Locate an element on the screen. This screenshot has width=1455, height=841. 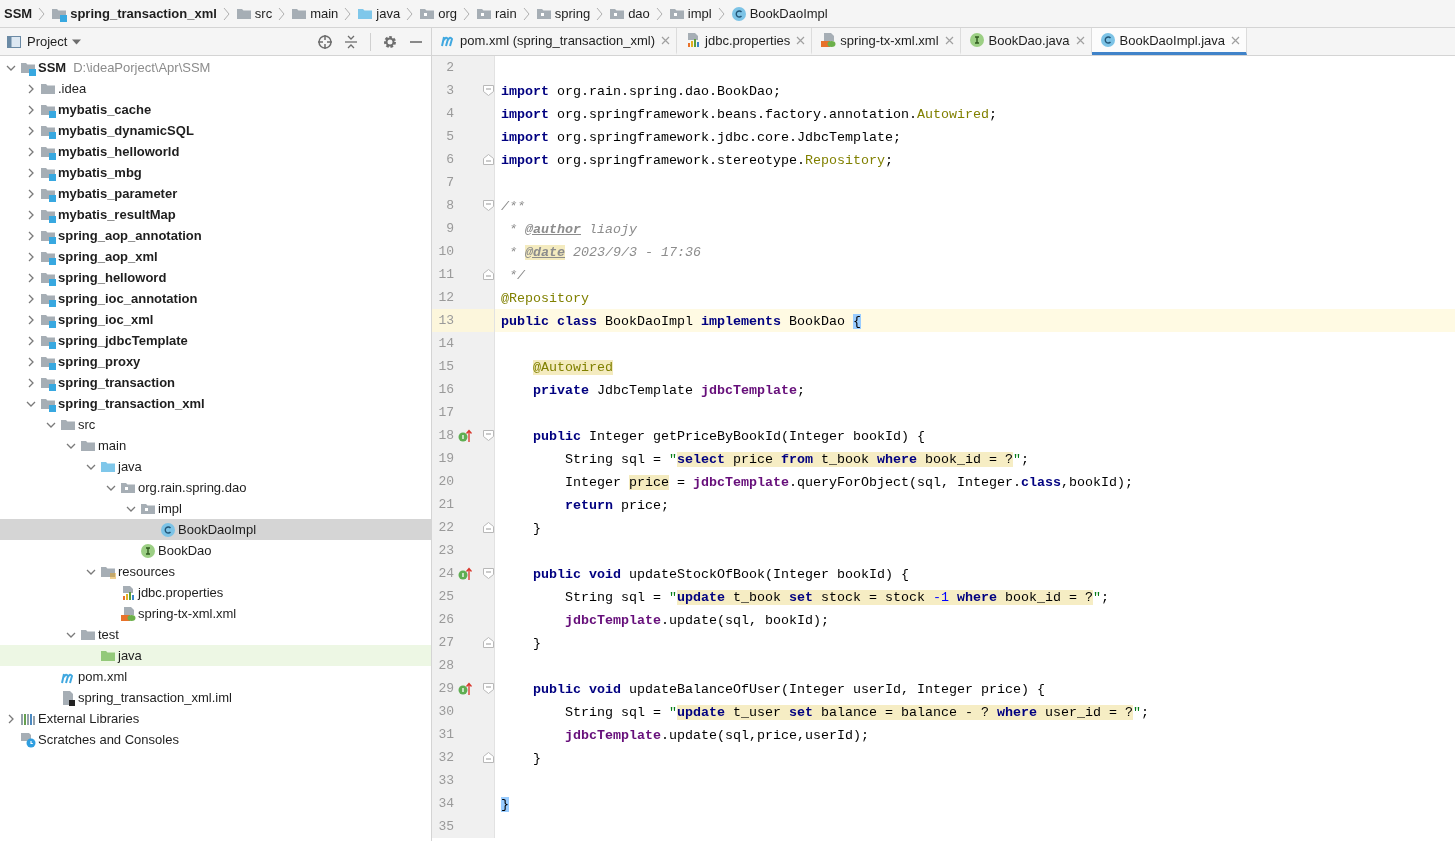
line-number: 4 is located at coordinates (449, 113).